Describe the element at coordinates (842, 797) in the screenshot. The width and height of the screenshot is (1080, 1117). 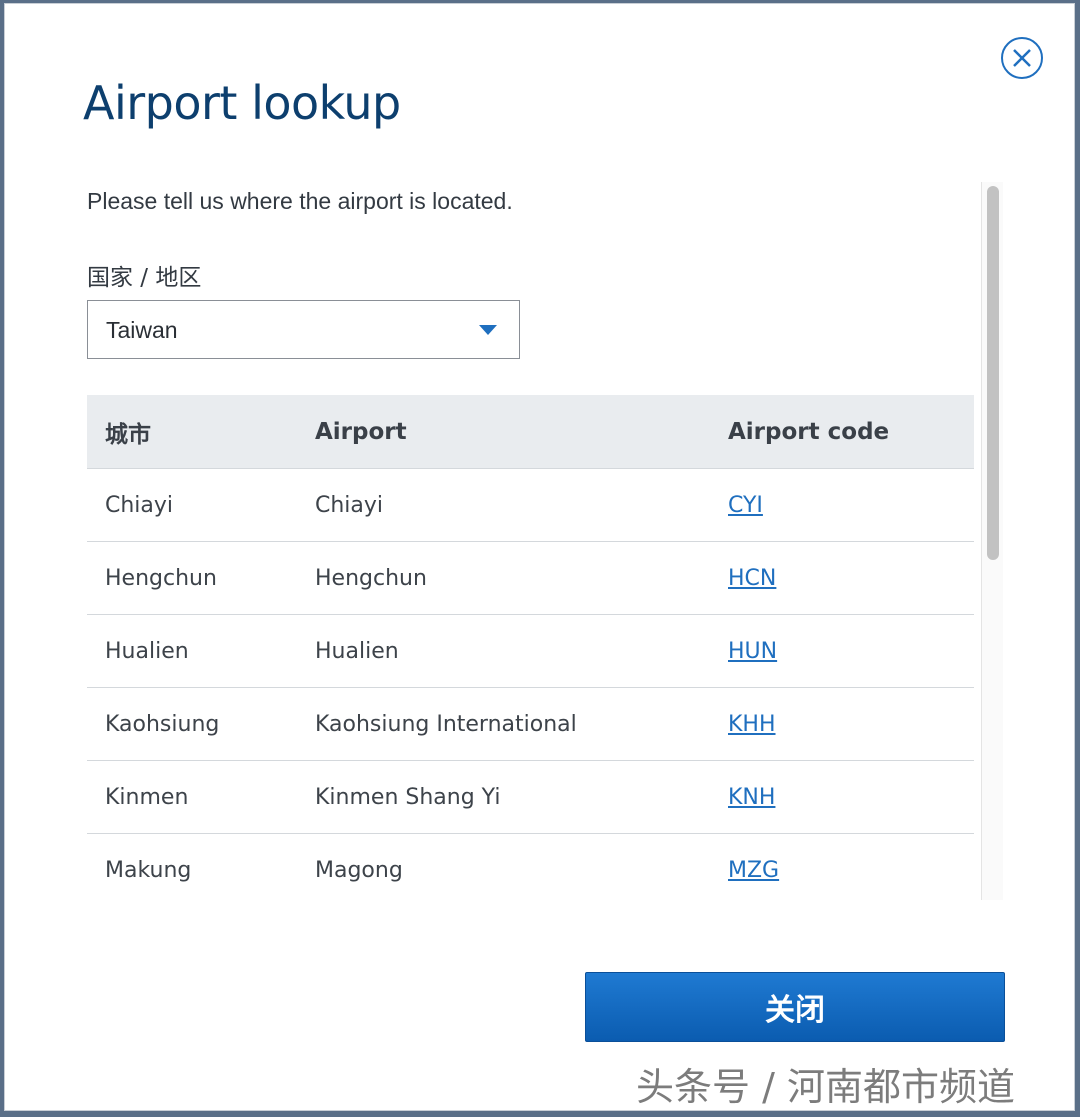
I see `code-cell: KNH` at that location.